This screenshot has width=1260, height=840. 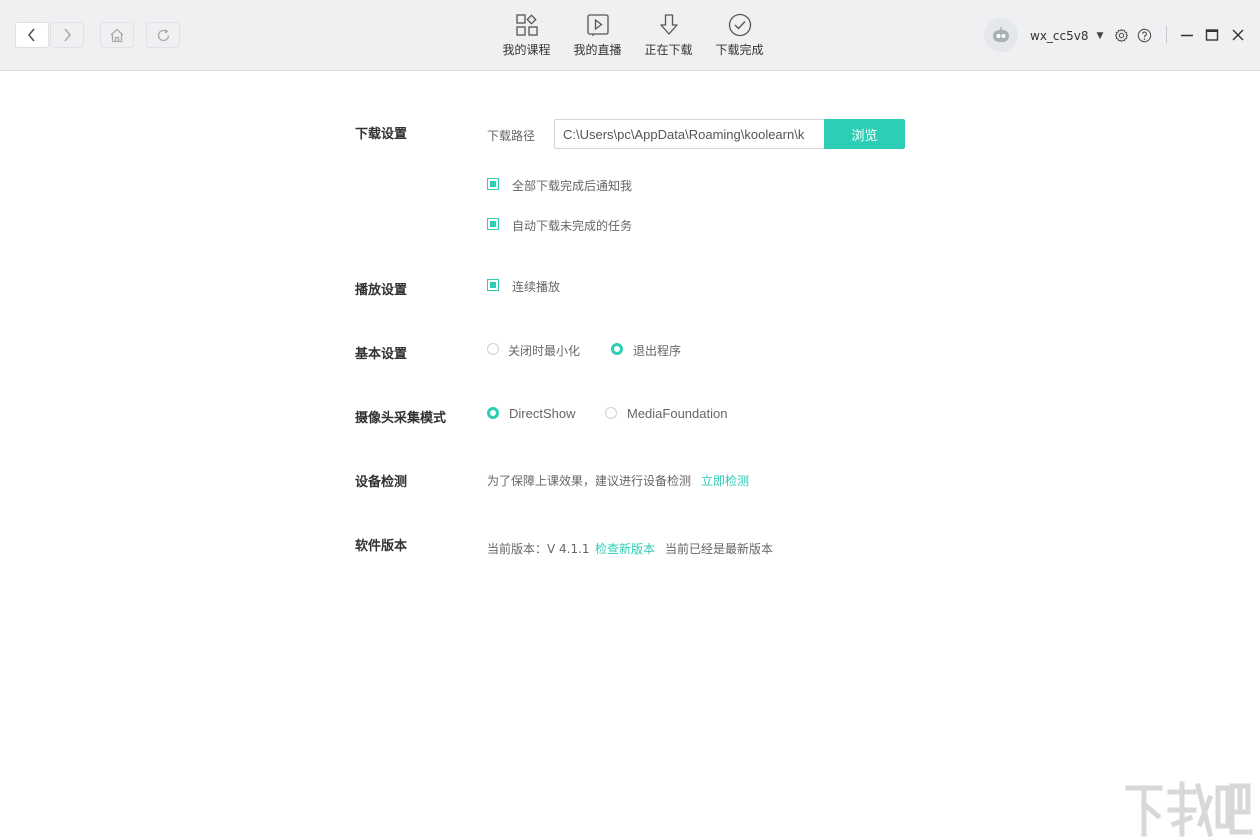 I want to click on gear-icon, so click(x=1121, y=35).